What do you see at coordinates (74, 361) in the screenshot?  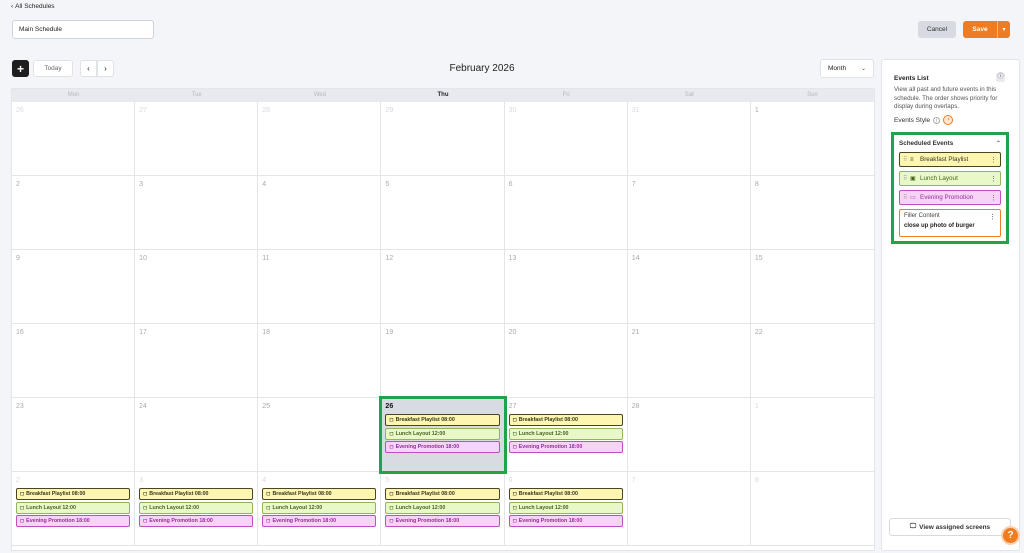 I see `day-cell: 16` at bounding box center [74, 361].